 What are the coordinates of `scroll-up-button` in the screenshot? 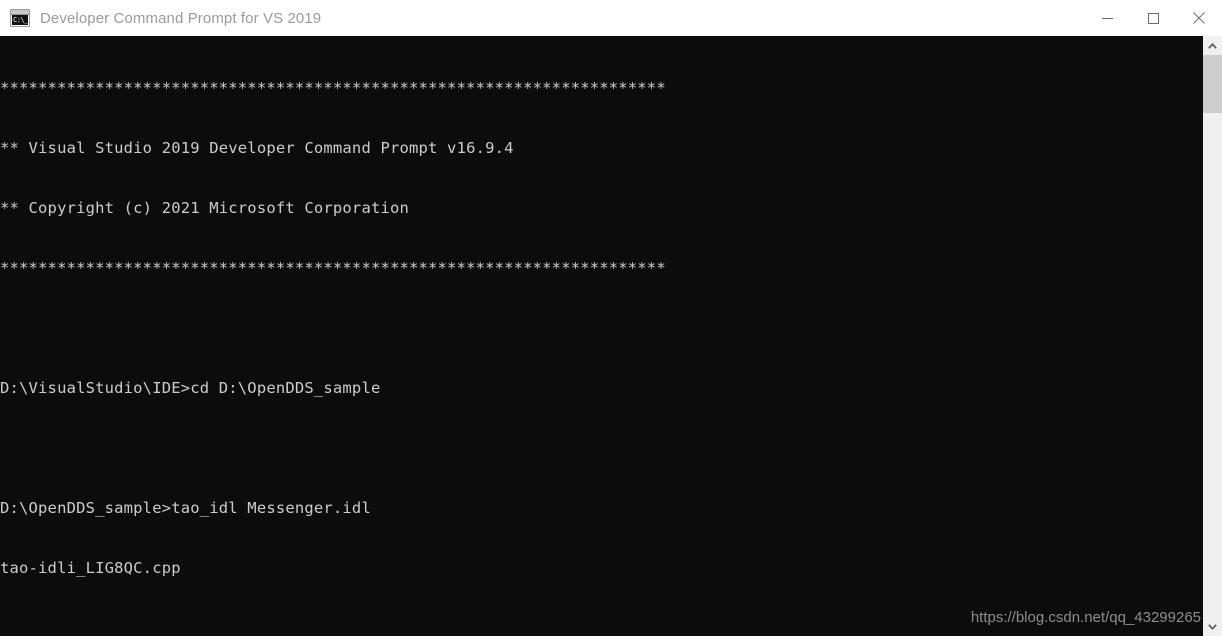 It's located at (1212, 45).